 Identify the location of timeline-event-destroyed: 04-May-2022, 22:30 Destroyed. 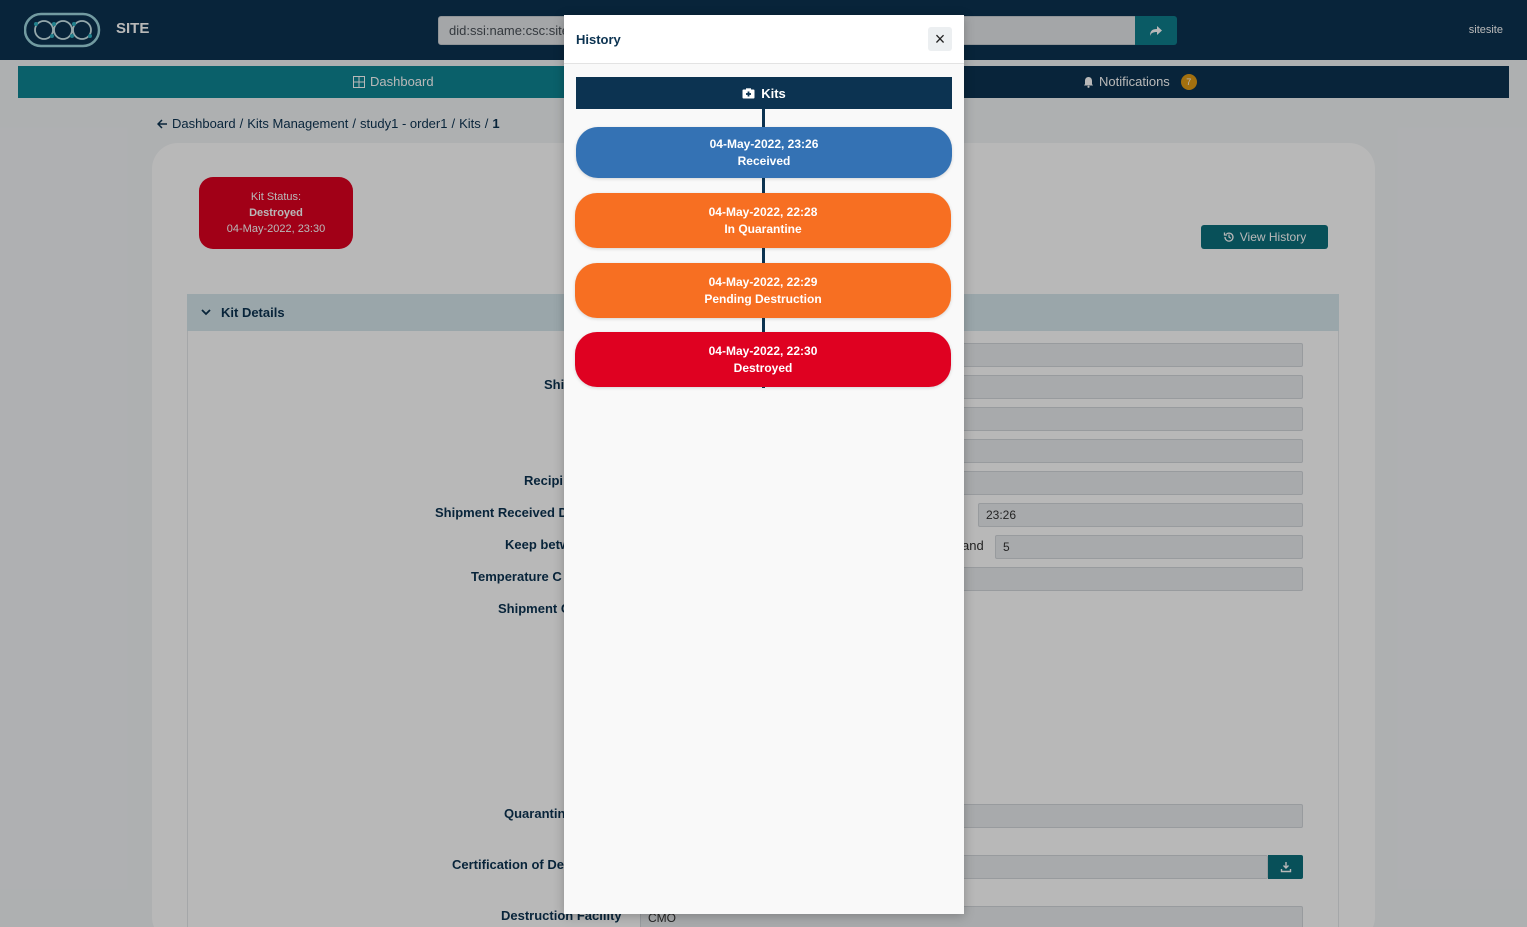
(763, 359).